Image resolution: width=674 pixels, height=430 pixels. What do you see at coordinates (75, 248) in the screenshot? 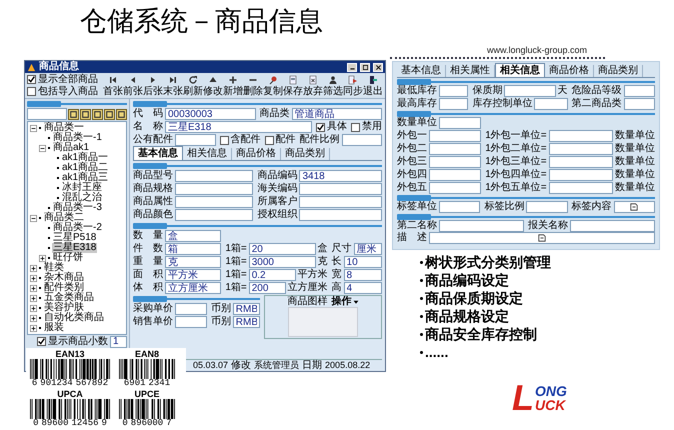
I see `tree-item: 三星E318` at bounding box center [75, 248].